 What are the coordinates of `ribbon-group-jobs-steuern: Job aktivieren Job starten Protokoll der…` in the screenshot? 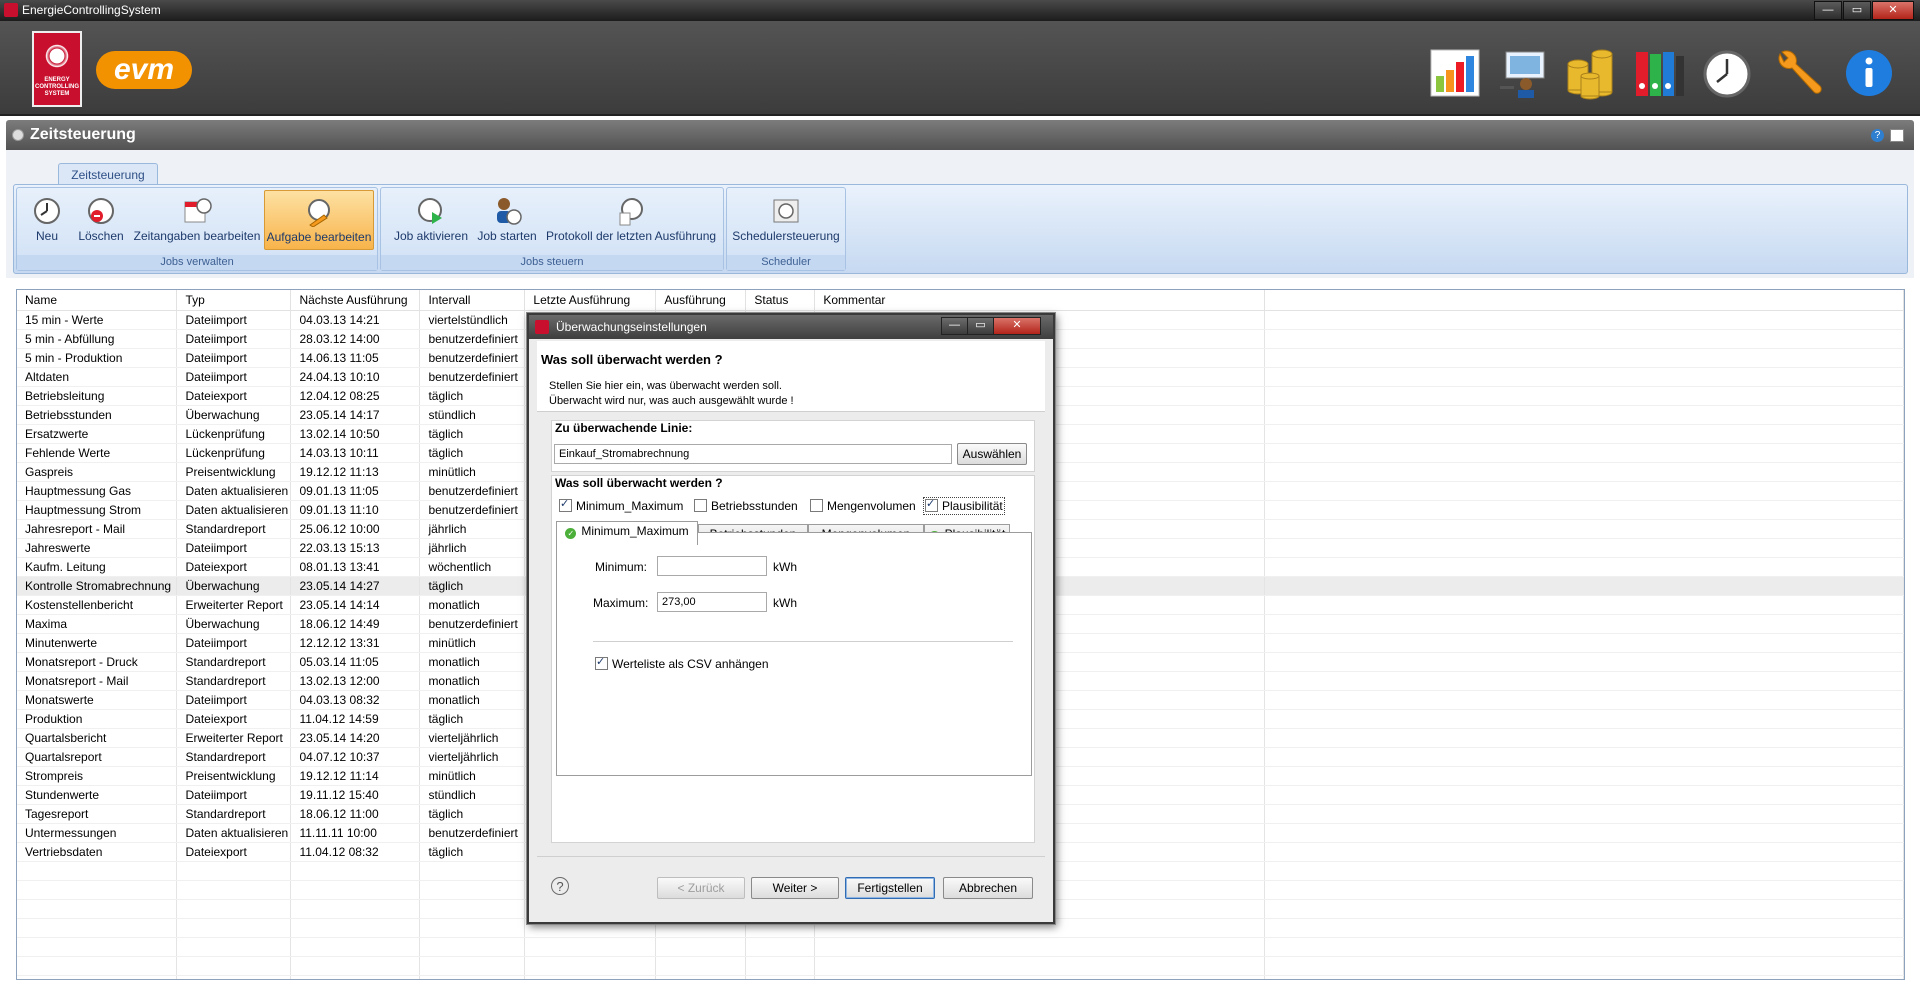 It's located at (552, 229).